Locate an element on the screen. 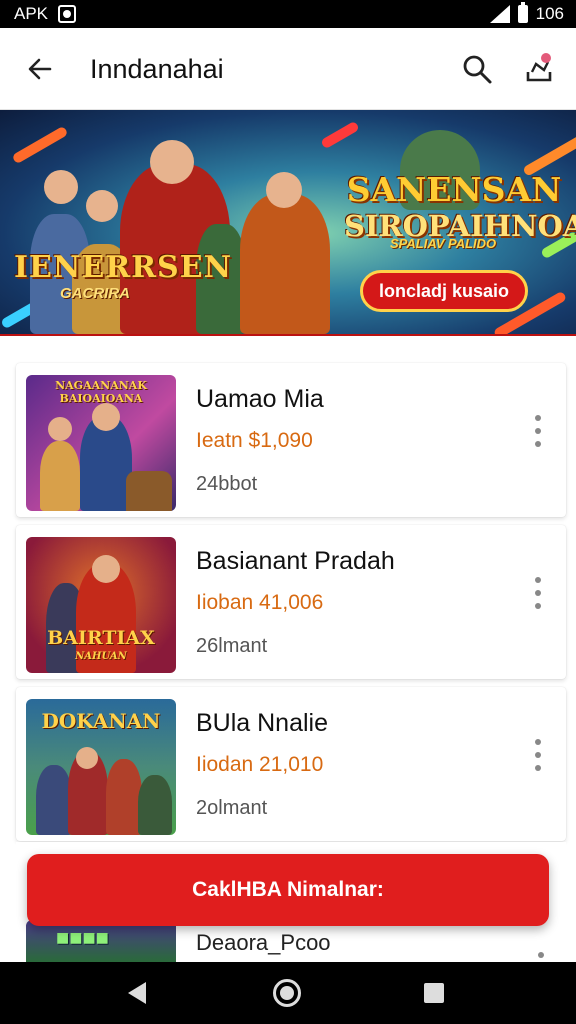 Image resolution: width=576 pixels, height=1024 pixels. product-price: Iiodan 21,010 is located at coordinates (260, 764).